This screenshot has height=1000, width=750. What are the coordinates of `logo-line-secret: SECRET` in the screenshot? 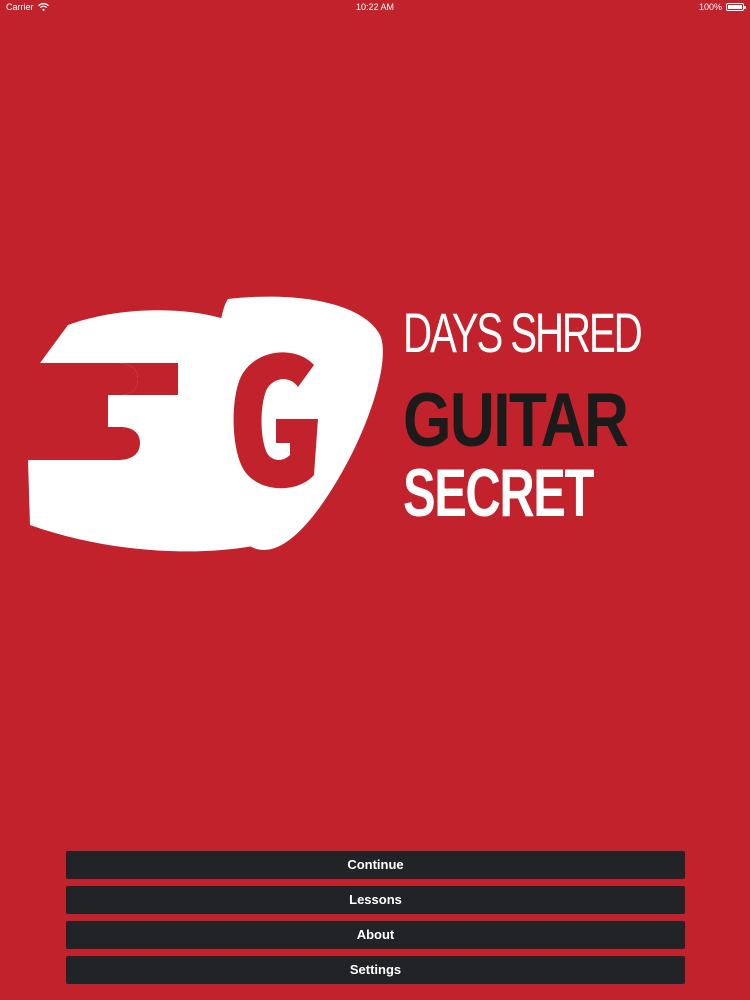 It's located at (498, 493).